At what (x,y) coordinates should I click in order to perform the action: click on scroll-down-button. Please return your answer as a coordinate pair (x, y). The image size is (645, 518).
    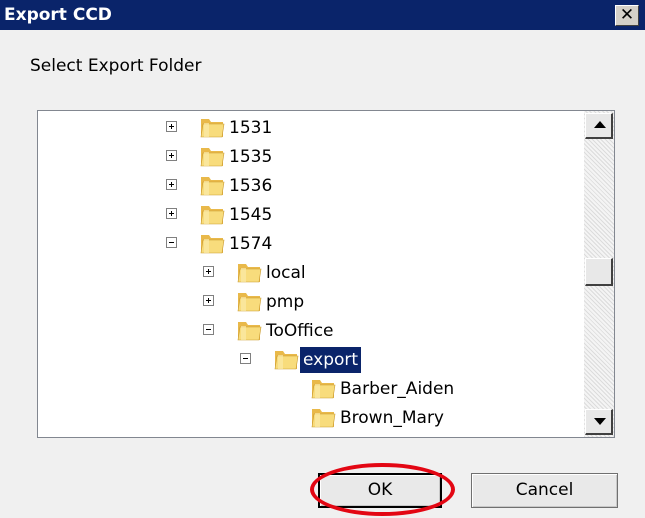
    Looking at the image, I should click on (599, 422).